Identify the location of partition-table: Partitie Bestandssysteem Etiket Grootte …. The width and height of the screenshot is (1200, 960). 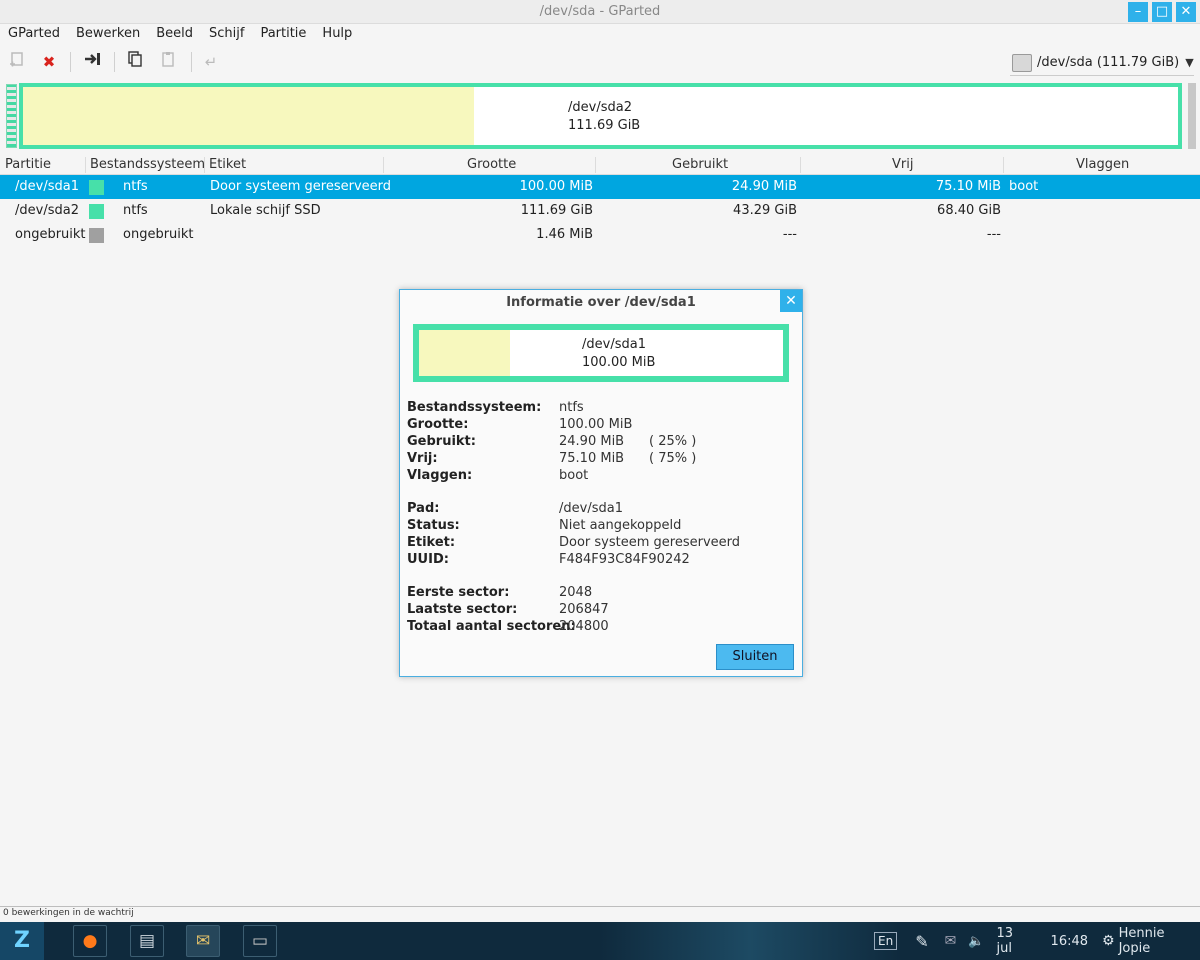
(600, 201).